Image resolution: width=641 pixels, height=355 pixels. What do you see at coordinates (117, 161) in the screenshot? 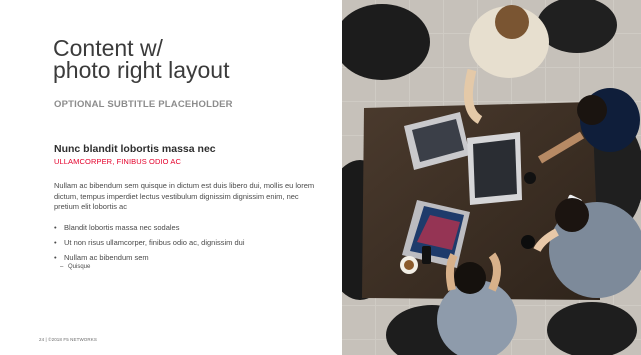
I see `content-subheading: ULLAMCORPER, FINIBUS ODIO AC` at bounding box center [117, 161].